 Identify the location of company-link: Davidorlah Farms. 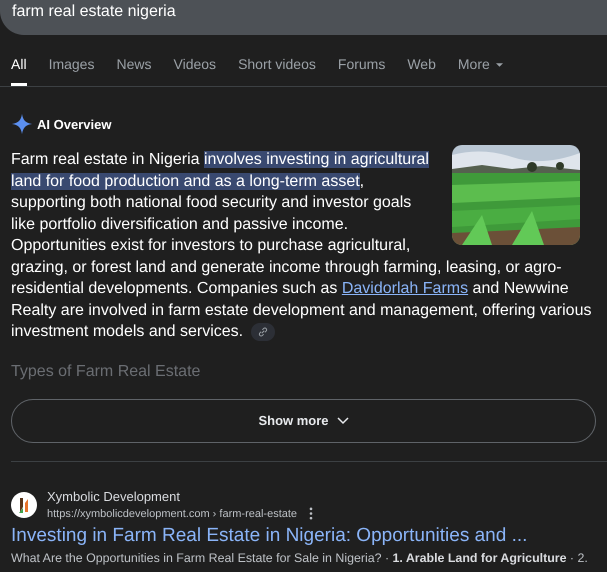
(405, 288).